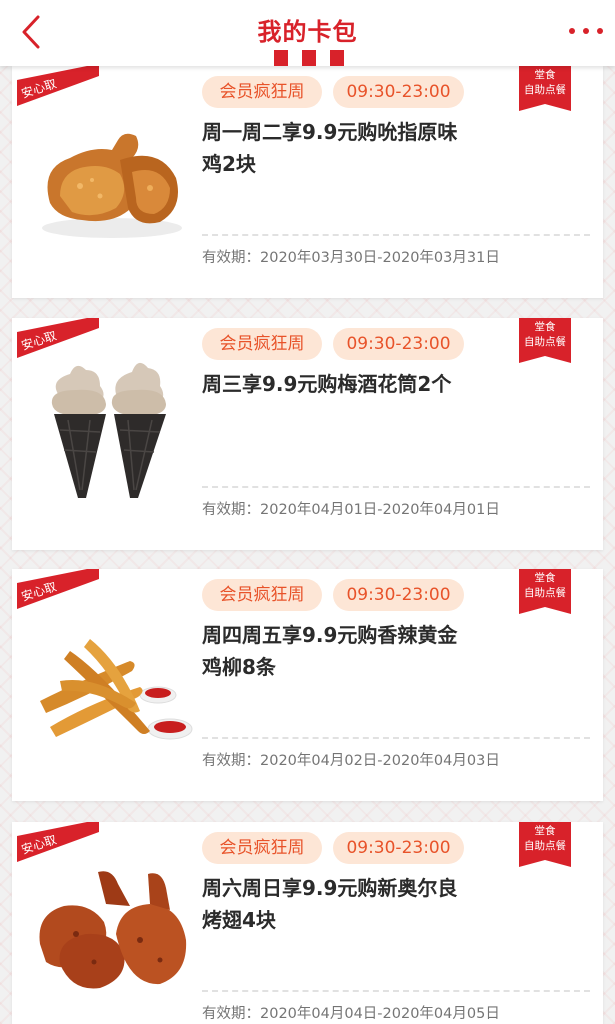 The height and width of the screenshot is (1024, 615). Describe the element at coordinates (351, 258) in the screenshot. I see `validity-text: 有效期：2020年03月30日-2020年03月31日` at that location.